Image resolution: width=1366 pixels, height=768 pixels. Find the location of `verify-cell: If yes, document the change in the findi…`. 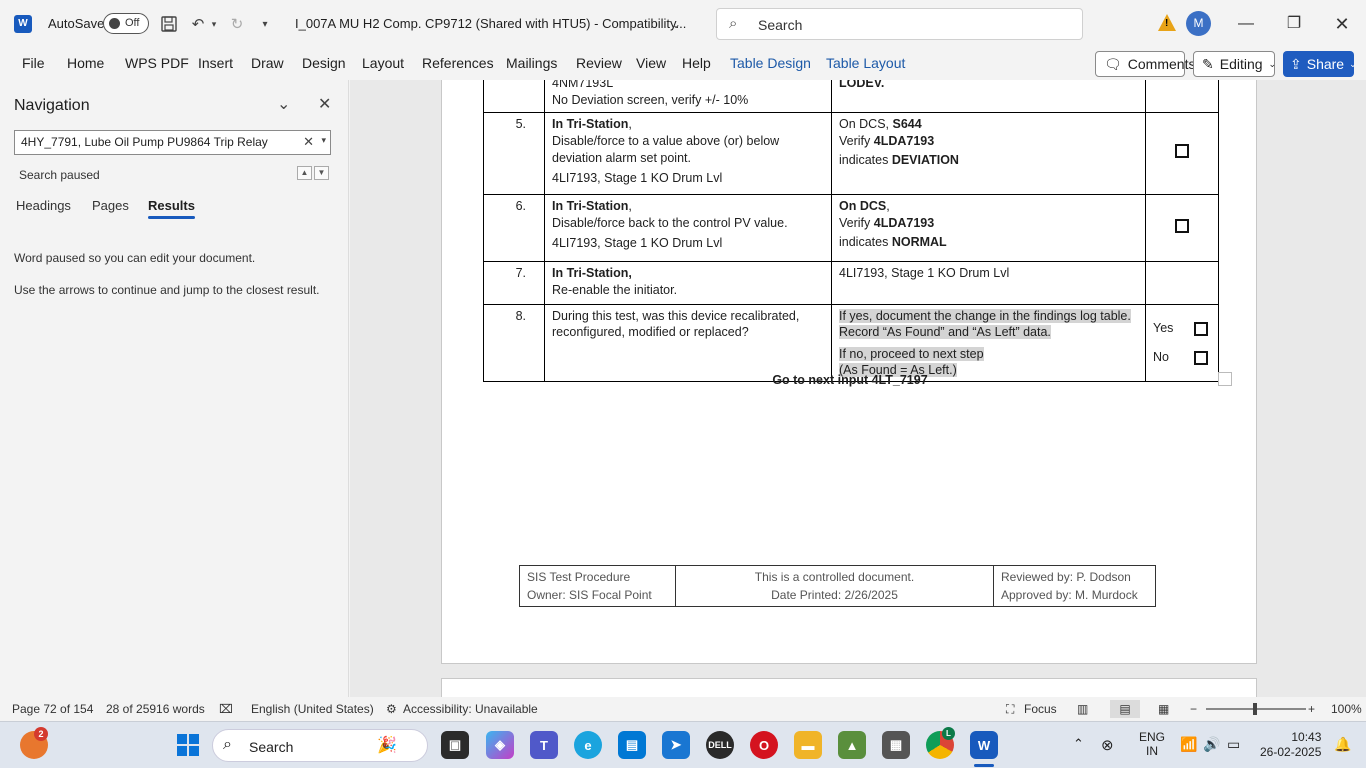

verify-cell: If yes, document the change in the findi… is located at coordinates (988, 343).